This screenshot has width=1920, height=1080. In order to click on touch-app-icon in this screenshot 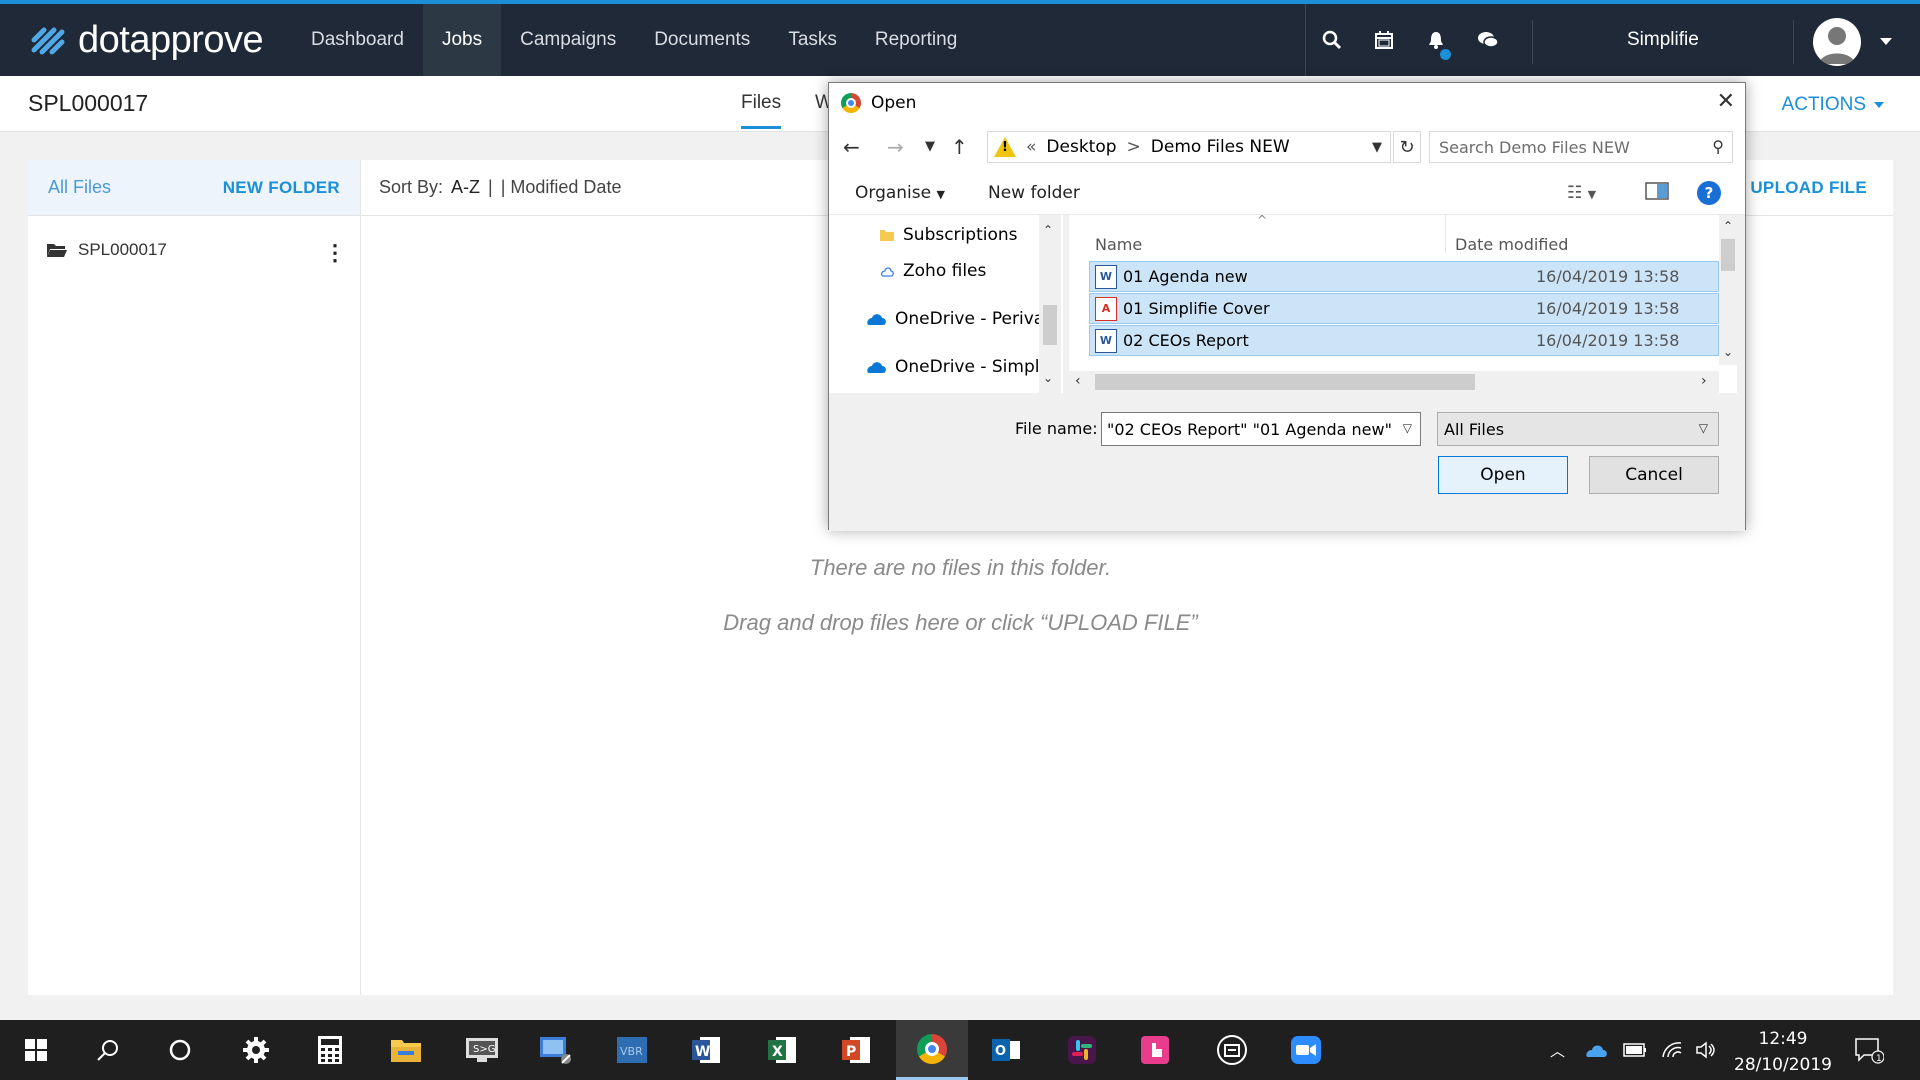, I will do `click(1156, 1050)`.